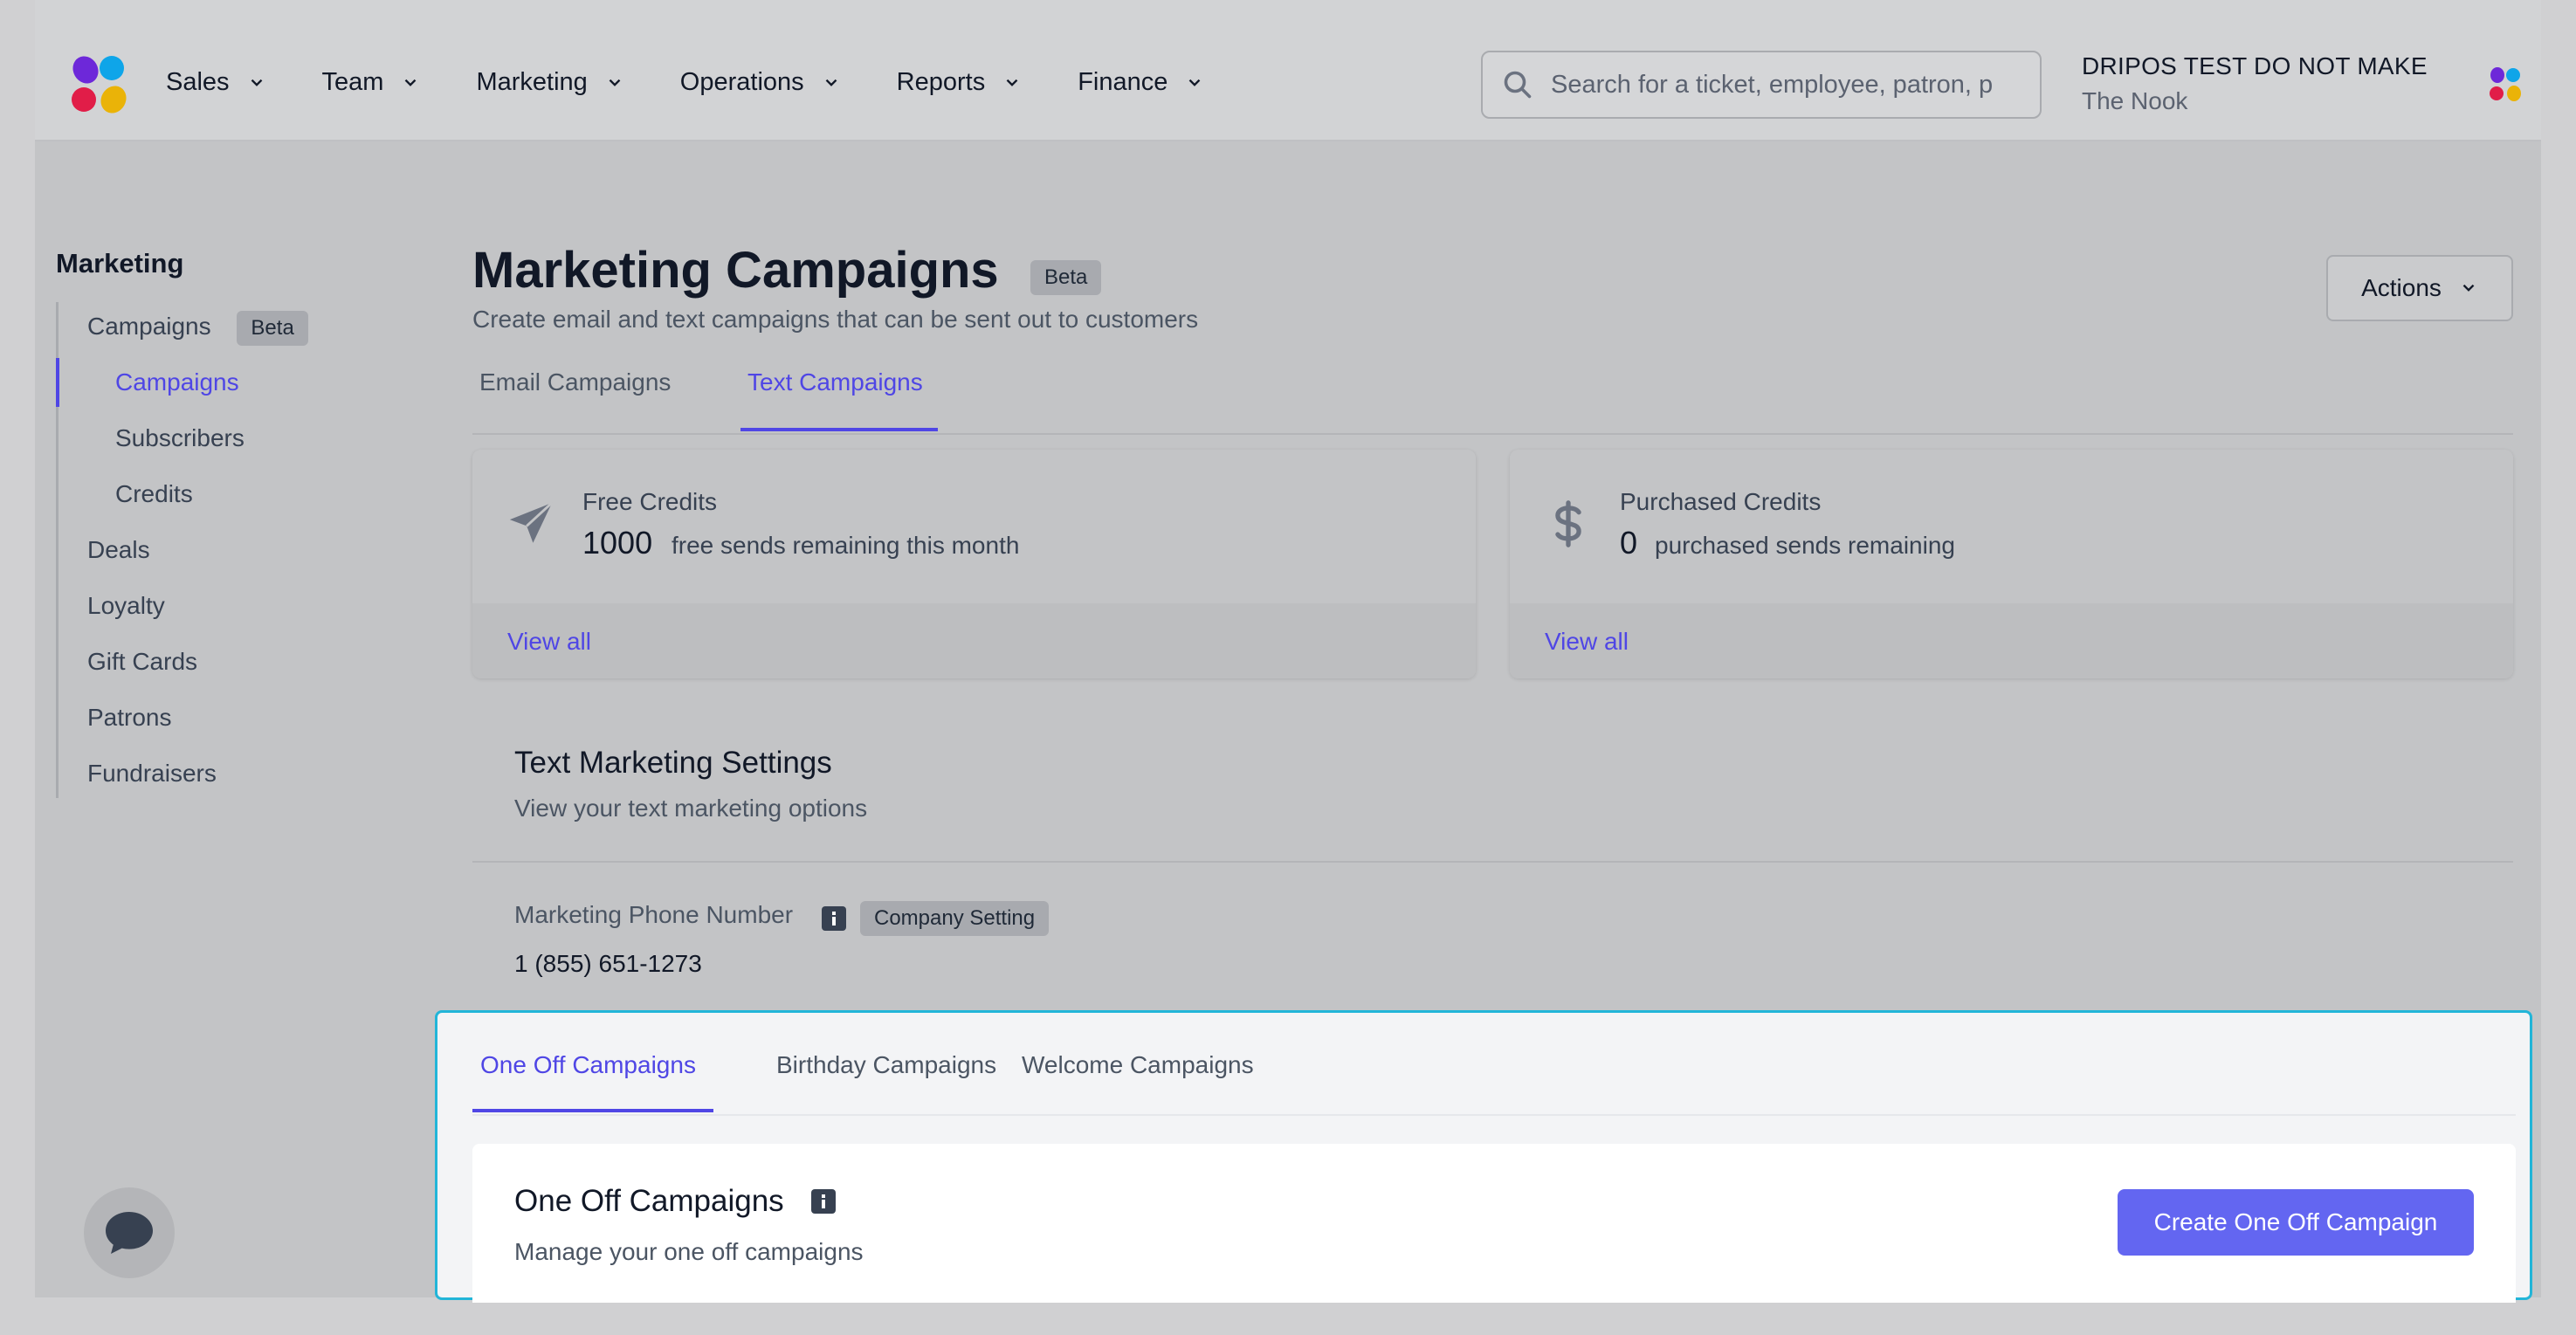  What do you see at coordinates (649, 1201) in the screenshot?
I see `one-off-title: One Off Campaigns` at bounding box center [649, 1201].